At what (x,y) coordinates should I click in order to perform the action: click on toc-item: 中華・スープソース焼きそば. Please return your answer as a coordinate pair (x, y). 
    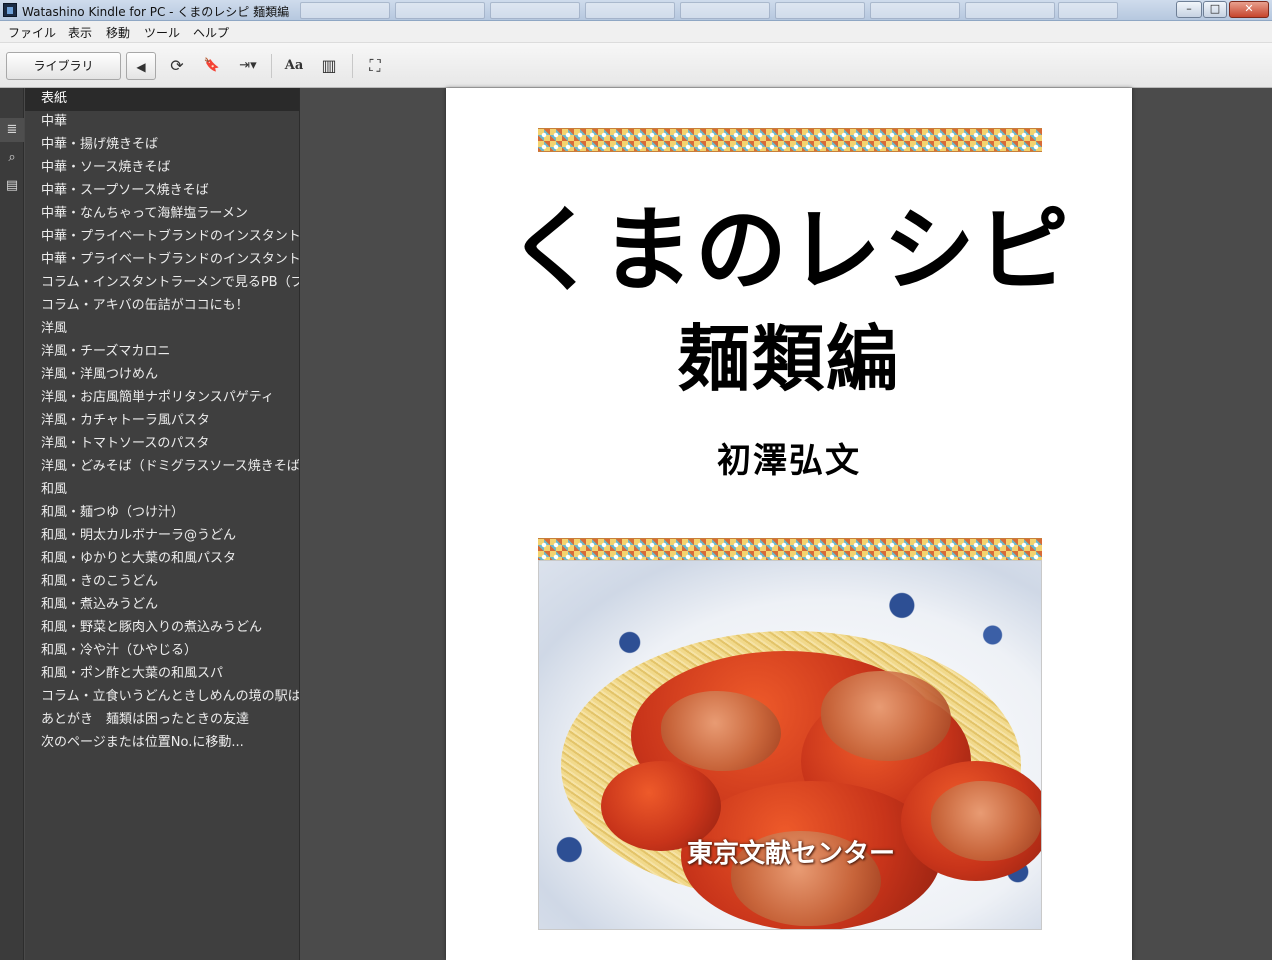
    Looking at the image, I should click on (162, 191).